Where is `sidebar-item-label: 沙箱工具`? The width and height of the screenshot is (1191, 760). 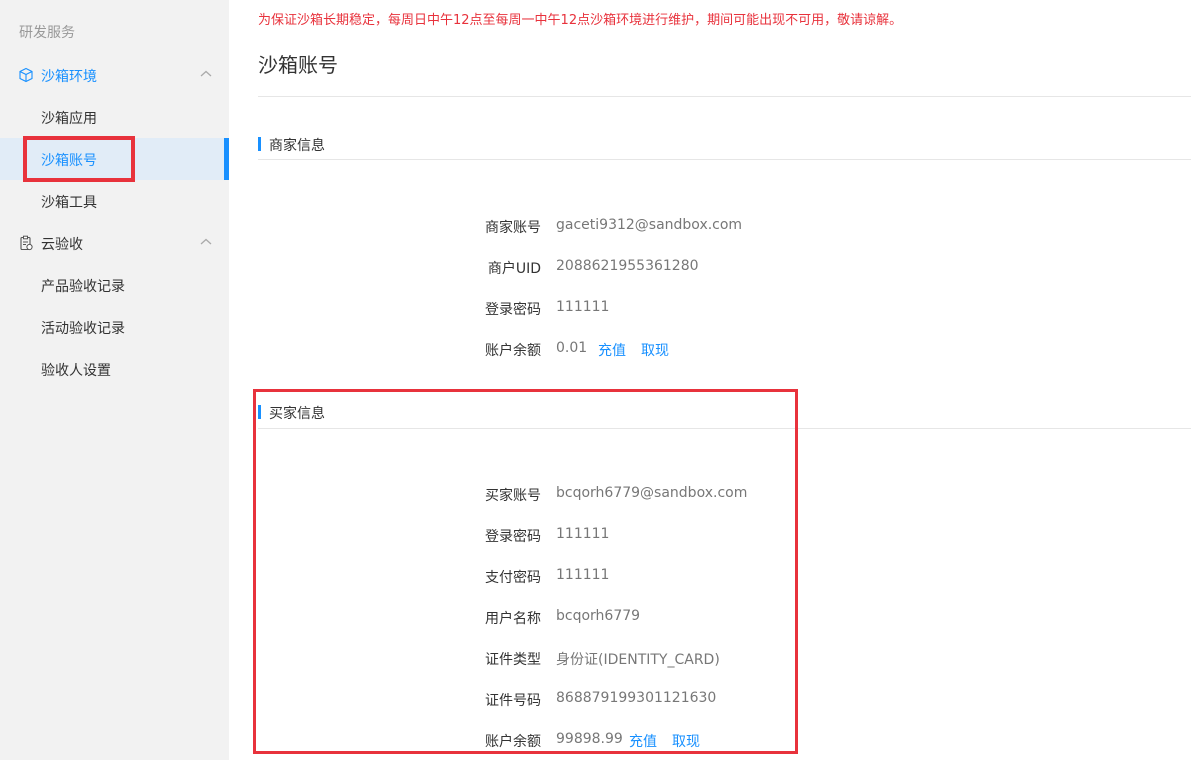
sidebar-item-label: 沙箱工具 is located at coordinates (69, 203).